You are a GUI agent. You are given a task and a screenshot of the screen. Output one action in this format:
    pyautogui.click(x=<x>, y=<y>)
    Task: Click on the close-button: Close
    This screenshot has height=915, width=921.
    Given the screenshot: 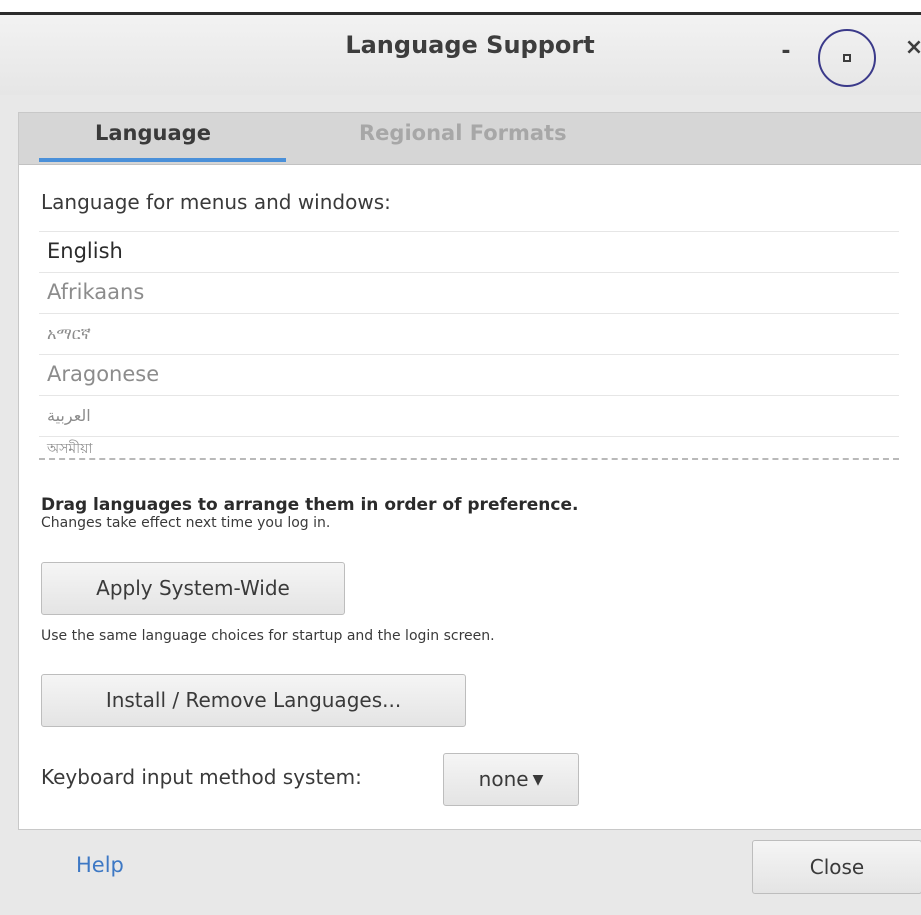 What is the action you would take?
    pyautogui.click(x=836, y=867)
    